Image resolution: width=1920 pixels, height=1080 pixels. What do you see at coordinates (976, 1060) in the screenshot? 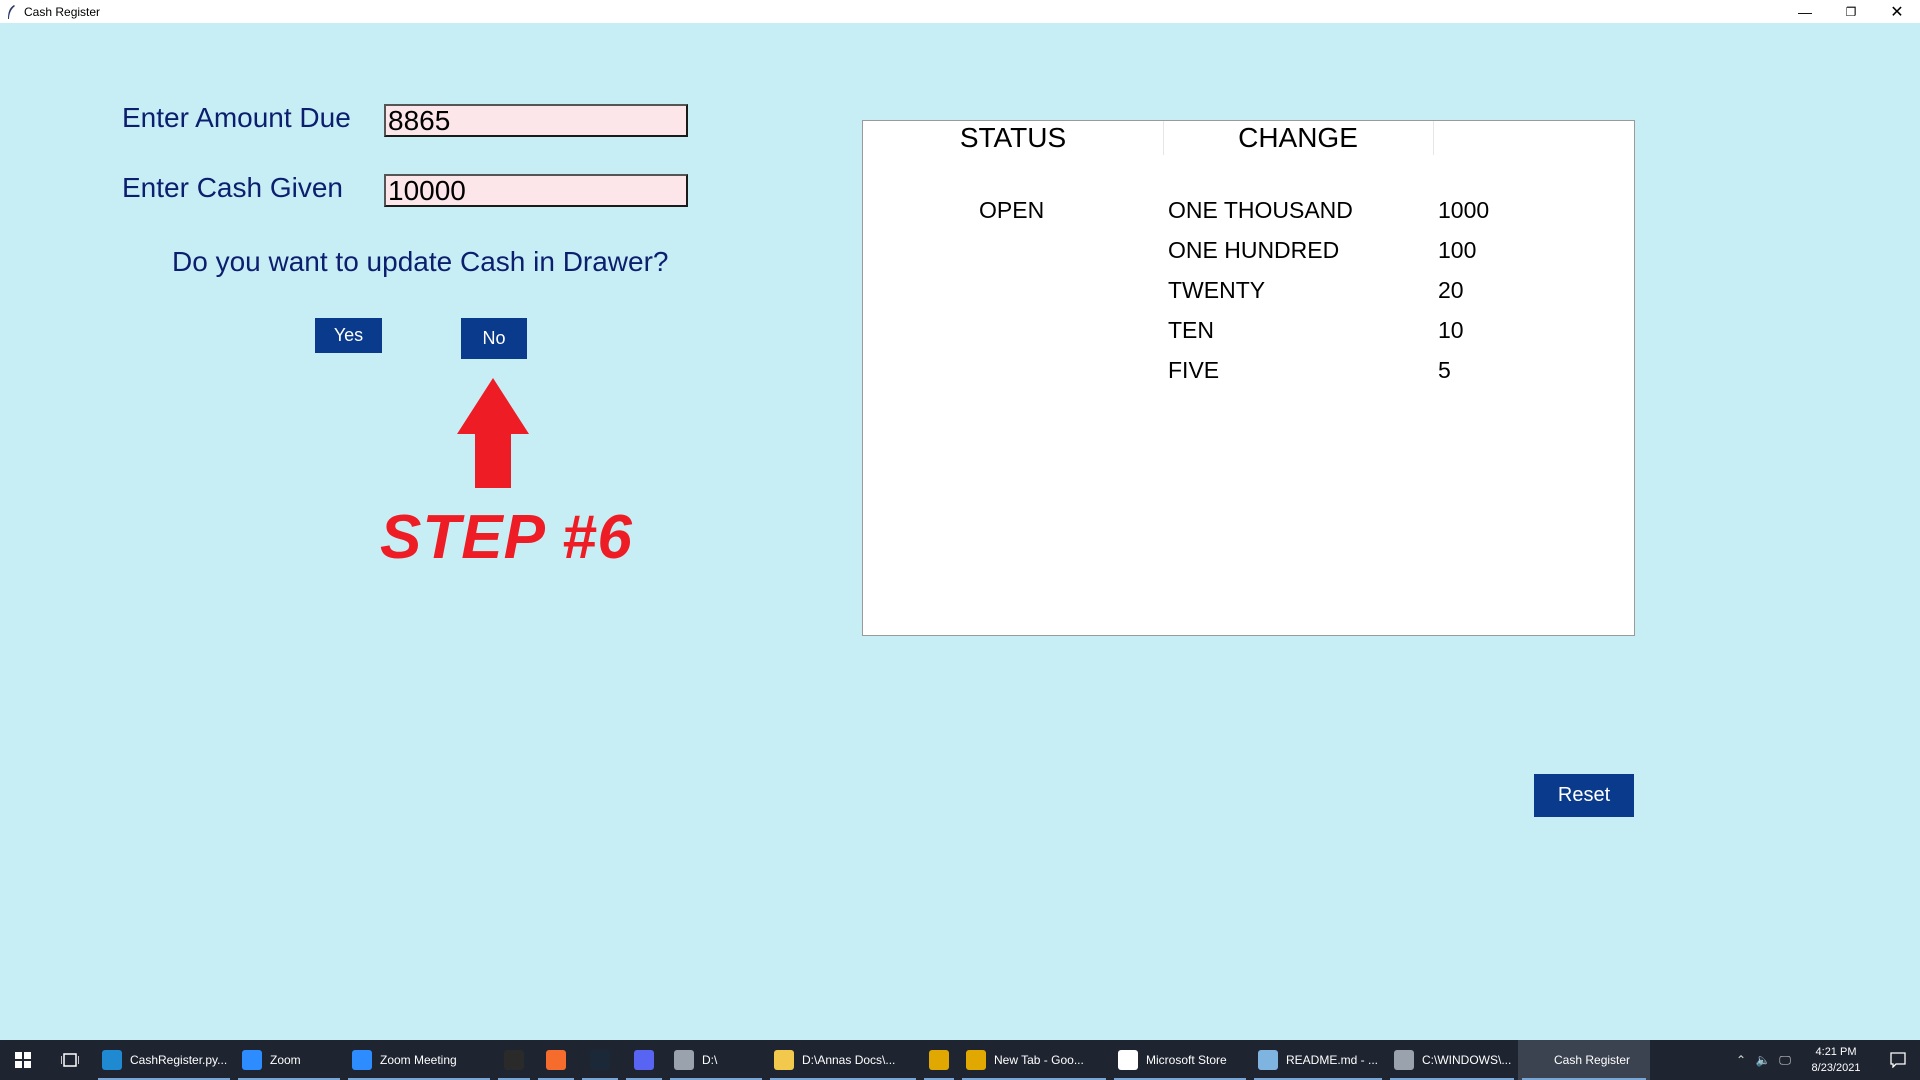
I see `chrome-tab-icon` at bounding box center [976, 1060].